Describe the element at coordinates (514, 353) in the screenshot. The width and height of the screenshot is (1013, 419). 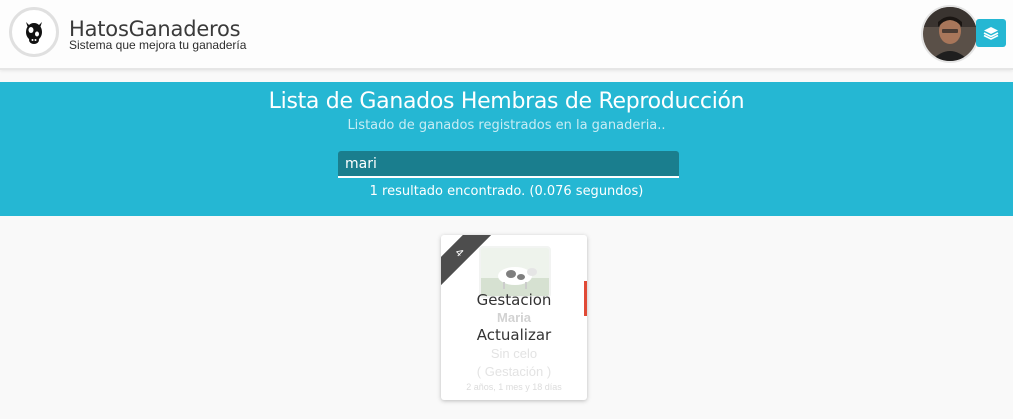
I see `card-celo-status: Sin celo` at that location.